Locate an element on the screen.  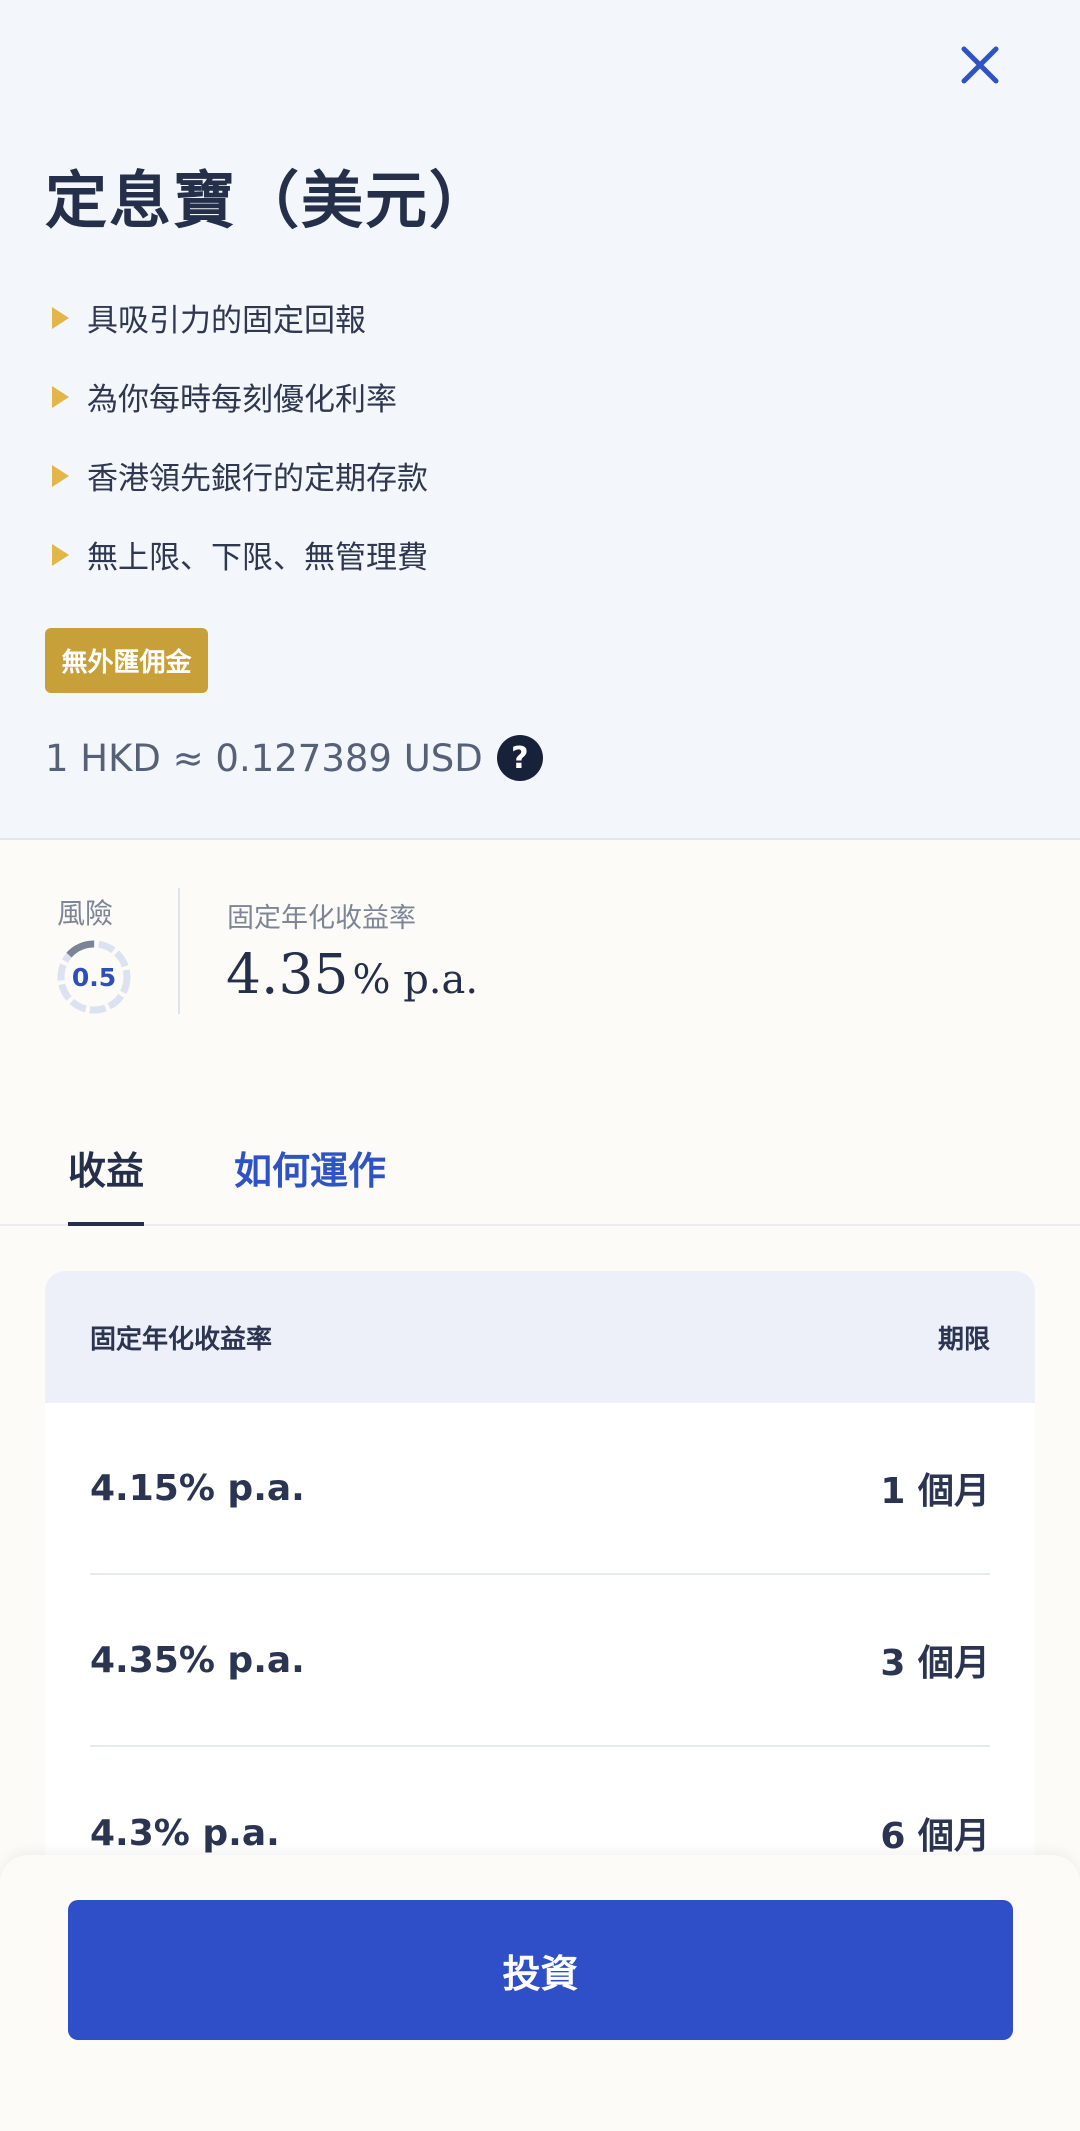
header-rate: 固定年化收益率 is located at coordinates (181, 1339).